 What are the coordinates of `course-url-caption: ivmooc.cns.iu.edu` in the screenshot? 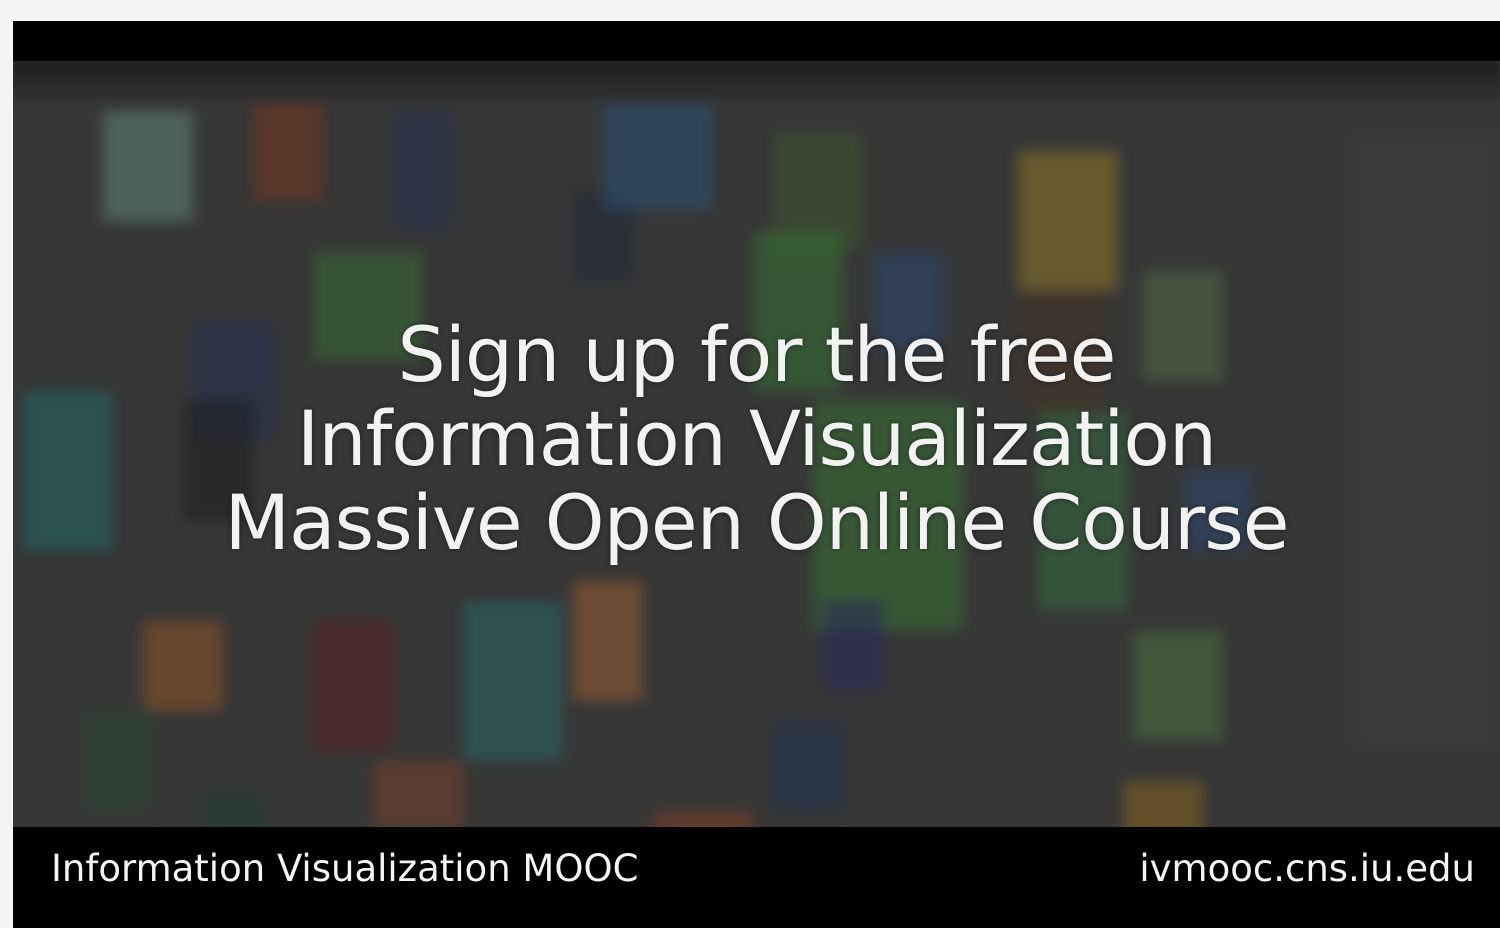 It's located at (1307, 868).